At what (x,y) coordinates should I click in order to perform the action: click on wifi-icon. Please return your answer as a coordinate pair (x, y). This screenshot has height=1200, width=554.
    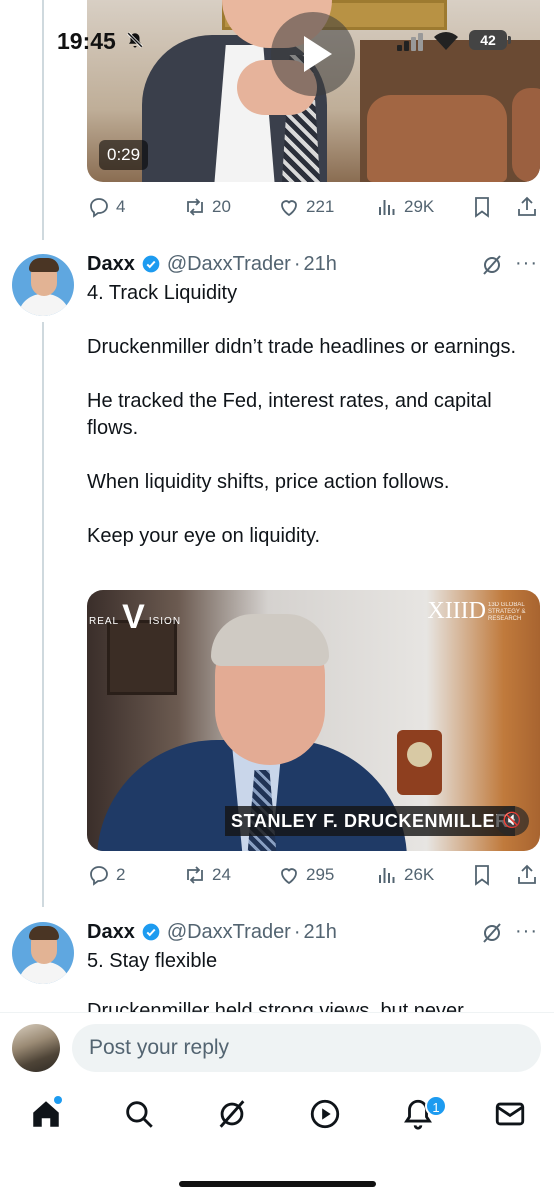
    Looking at the image, I should click on (446, 41).